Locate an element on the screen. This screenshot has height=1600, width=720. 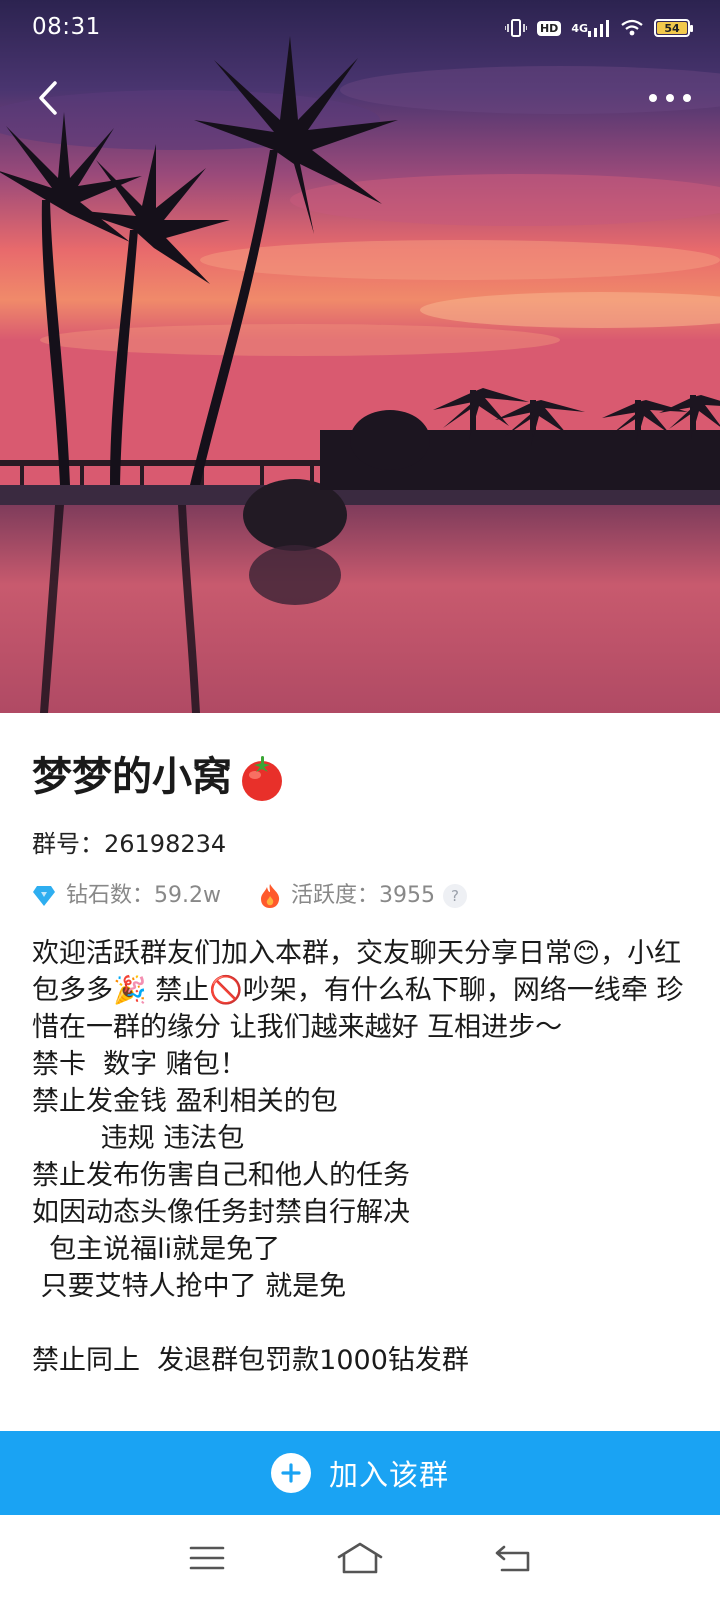
nav-back-button is located at coordinates (513, 1558).